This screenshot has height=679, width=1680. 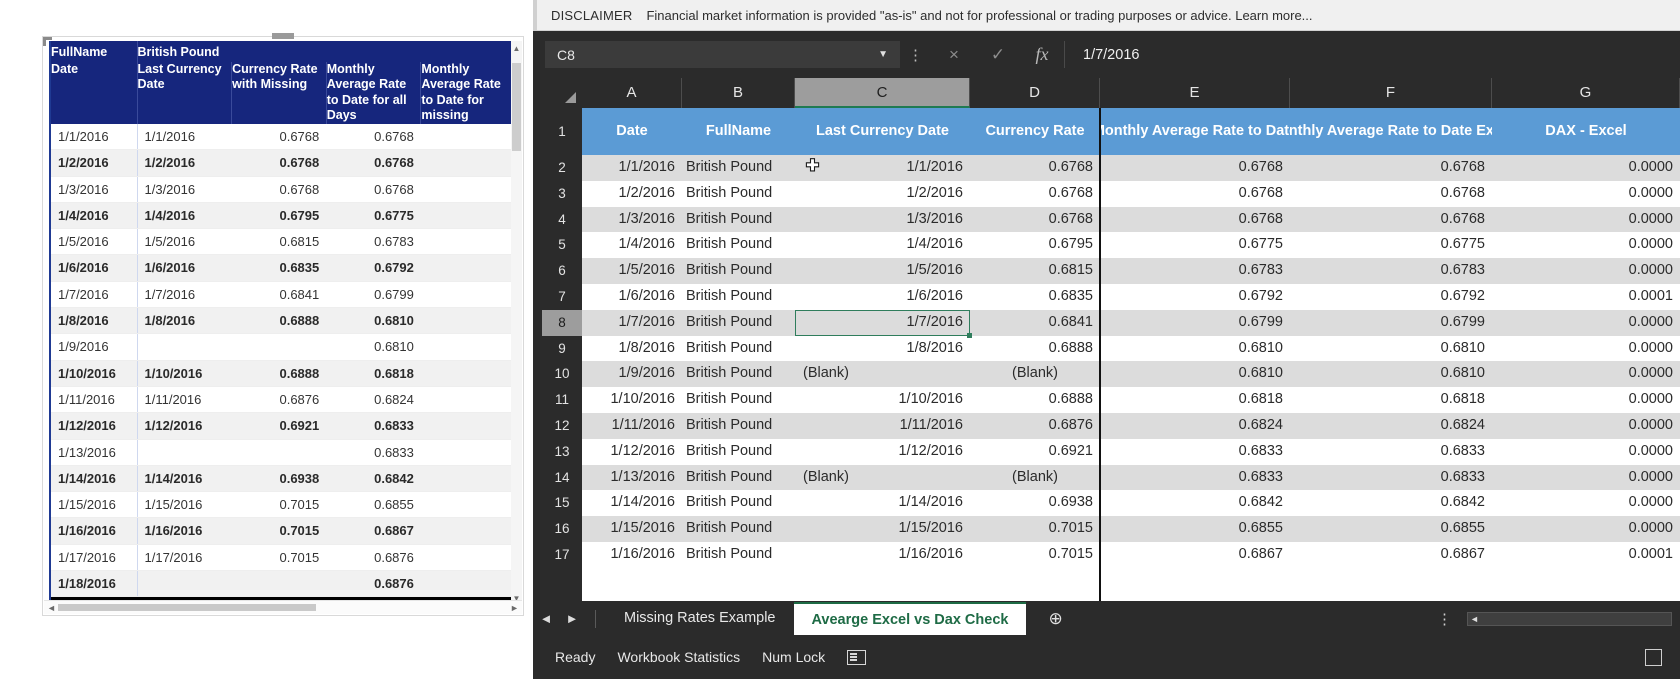 I want to click on column-header-g: G, so click(x=1586, y=93).